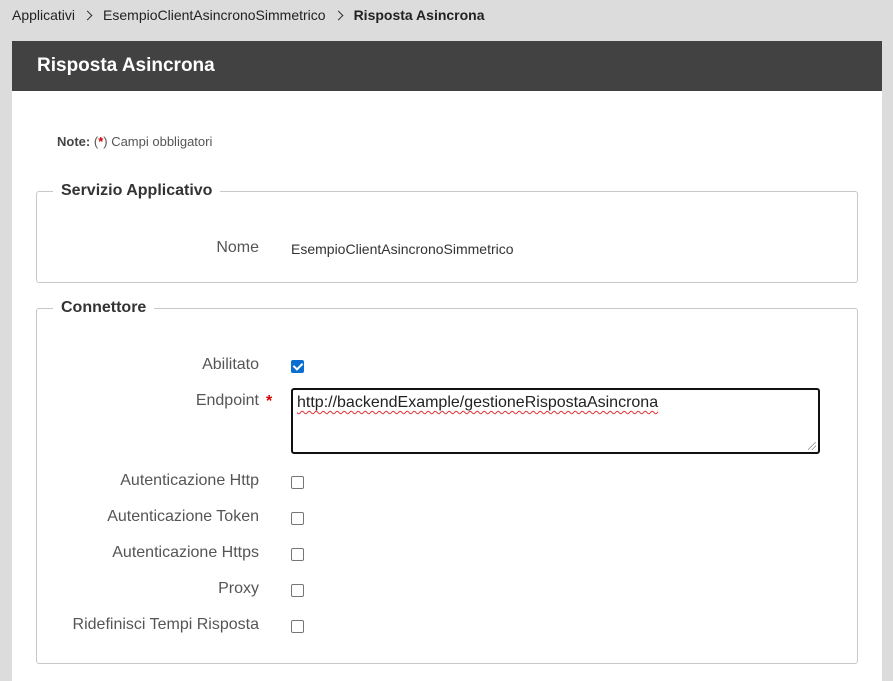 This screenshot has height=681, width=893. I want to click on breadcrumb-current: Risposta Asincrona, so click(419, 15).